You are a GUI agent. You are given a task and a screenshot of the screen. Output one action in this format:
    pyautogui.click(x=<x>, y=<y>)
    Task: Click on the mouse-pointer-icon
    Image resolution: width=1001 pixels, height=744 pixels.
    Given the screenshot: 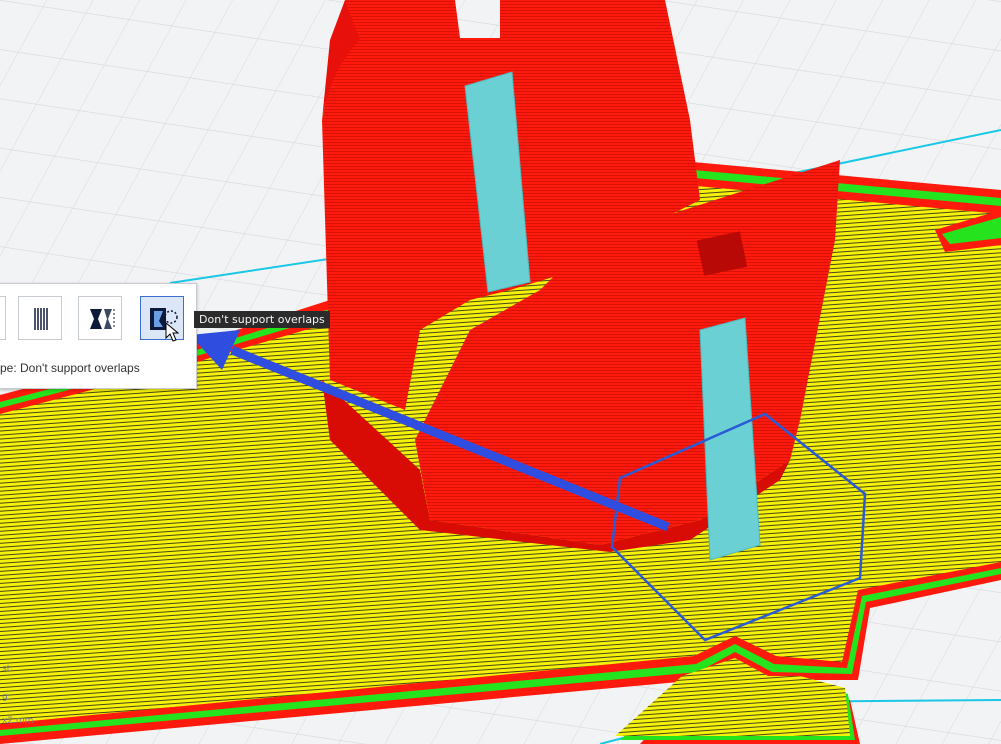 What is the action you would take?
    pyautogui.click(x=172, y=332)
    